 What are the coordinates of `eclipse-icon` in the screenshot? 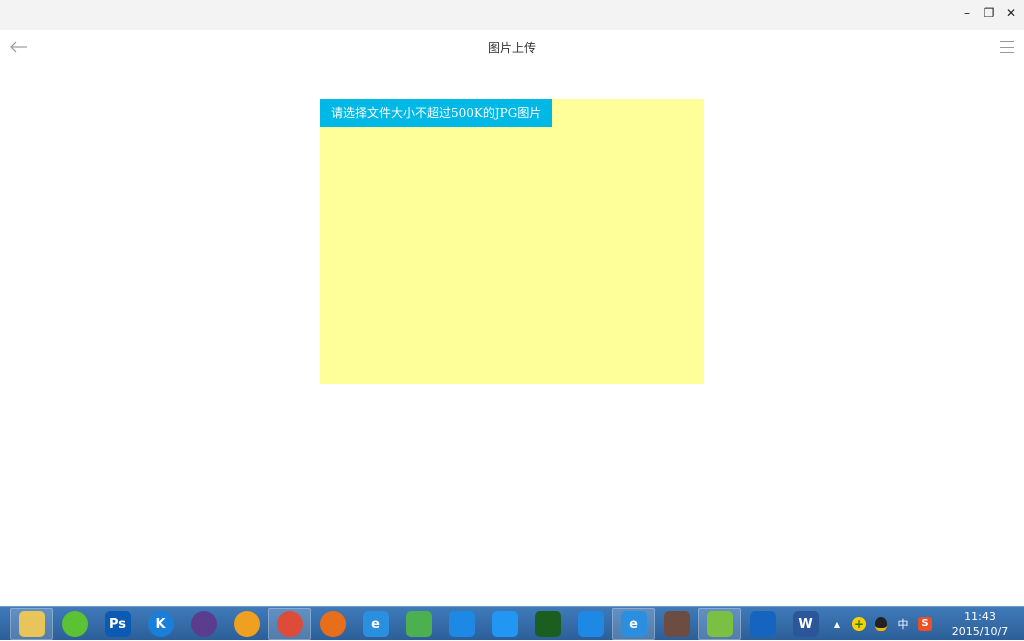 It's located at (203, 624).